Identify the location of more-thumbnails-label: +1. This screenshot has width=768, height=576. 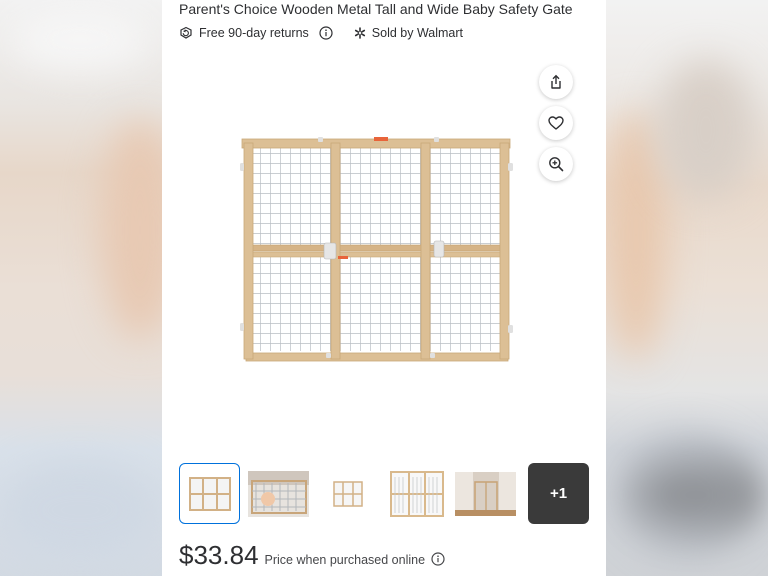
(558, 493).